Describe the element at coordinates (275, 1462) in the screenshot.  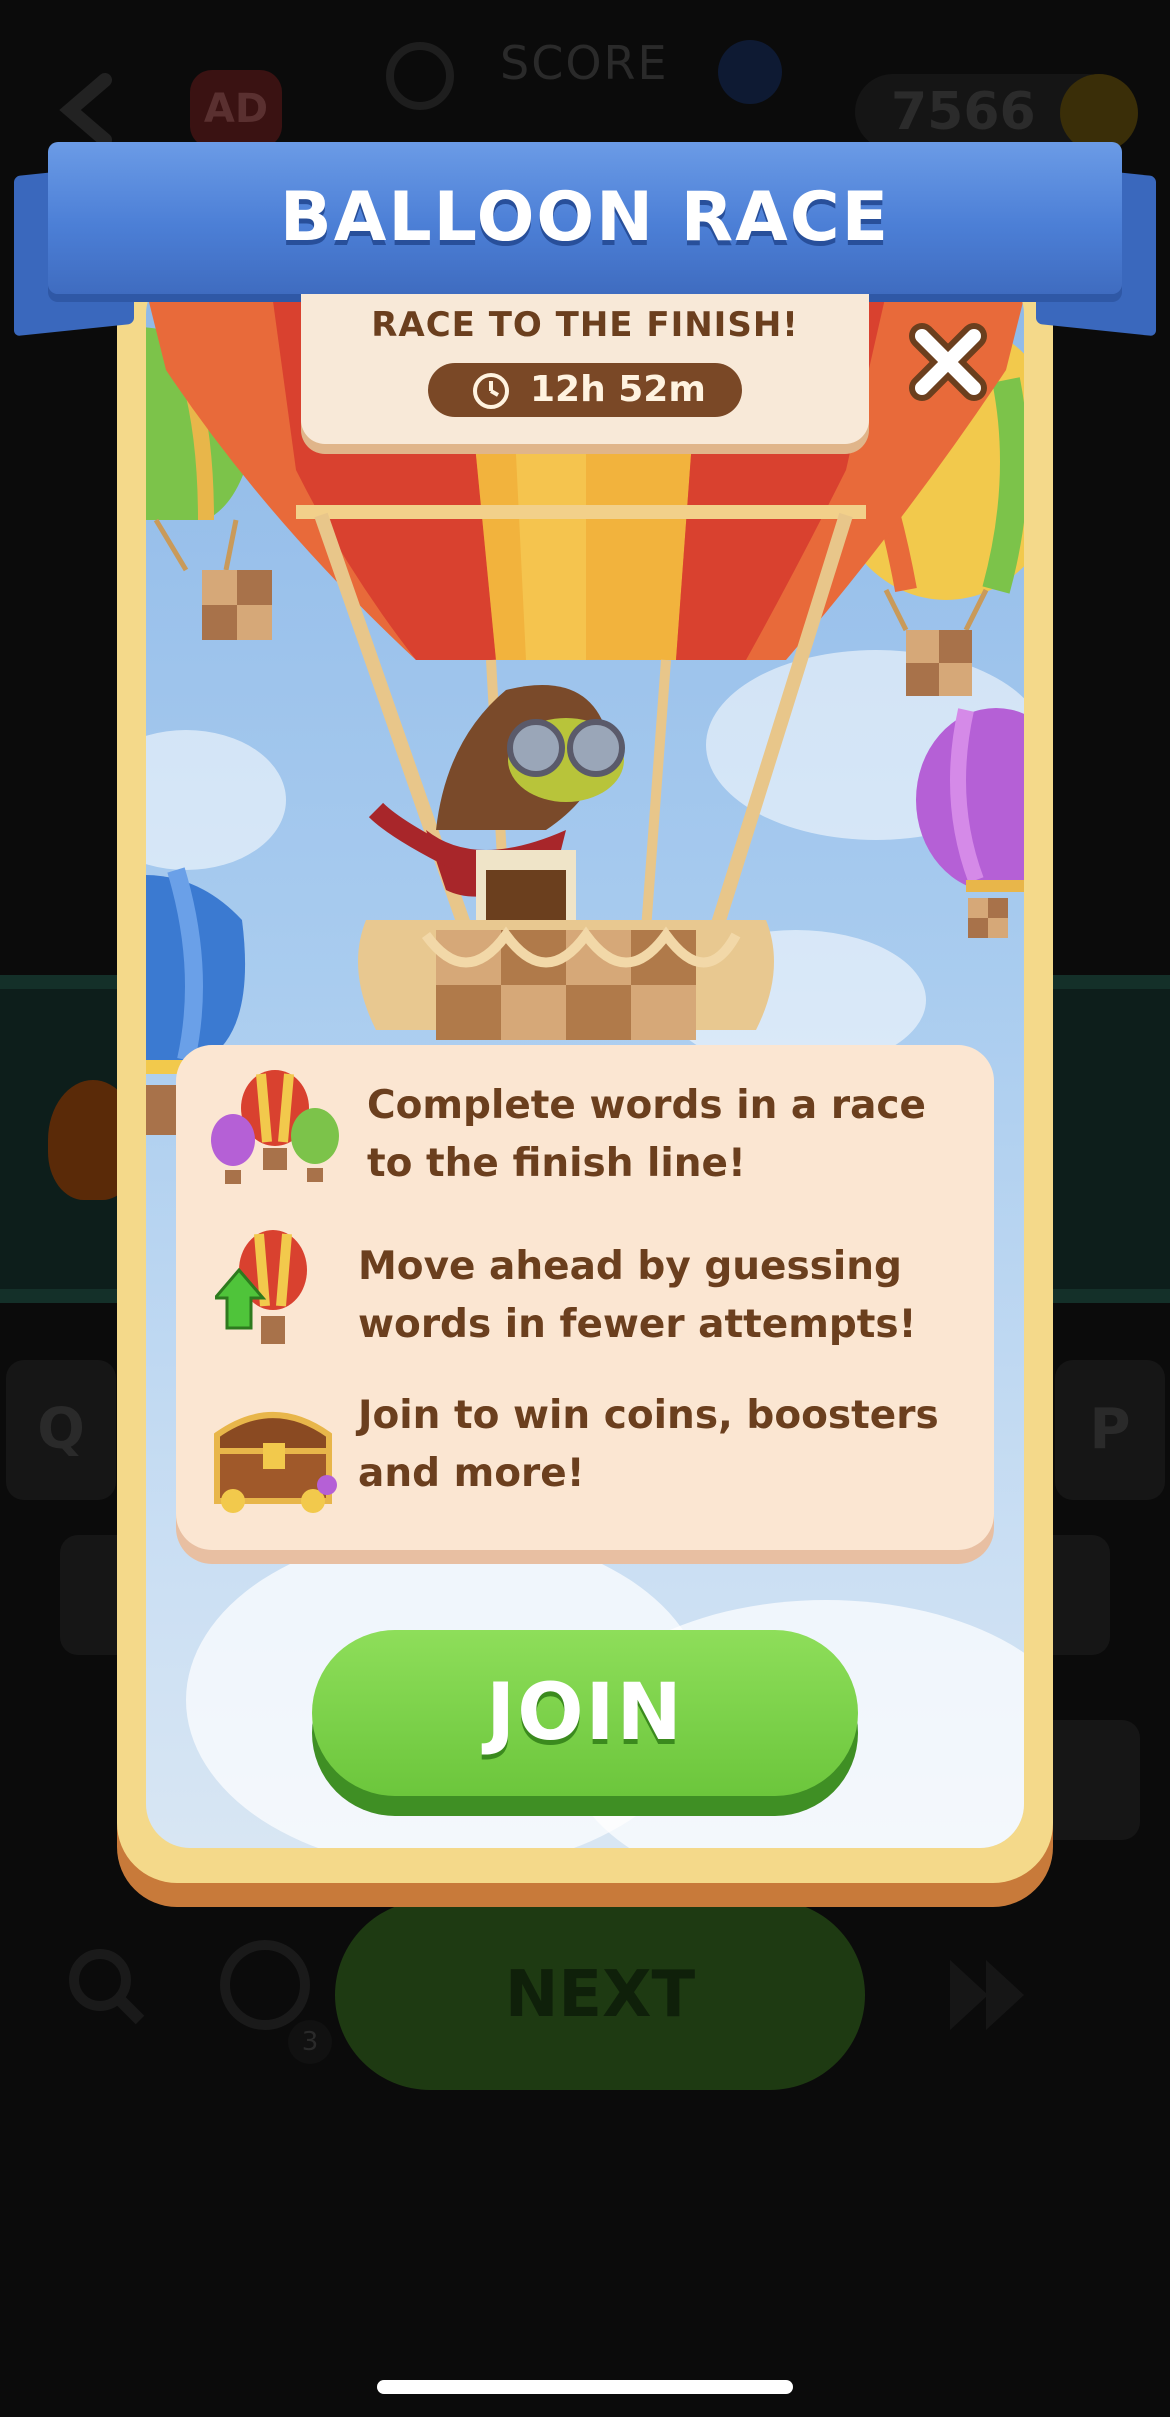
I see `treasure-chest-icon` at that location.